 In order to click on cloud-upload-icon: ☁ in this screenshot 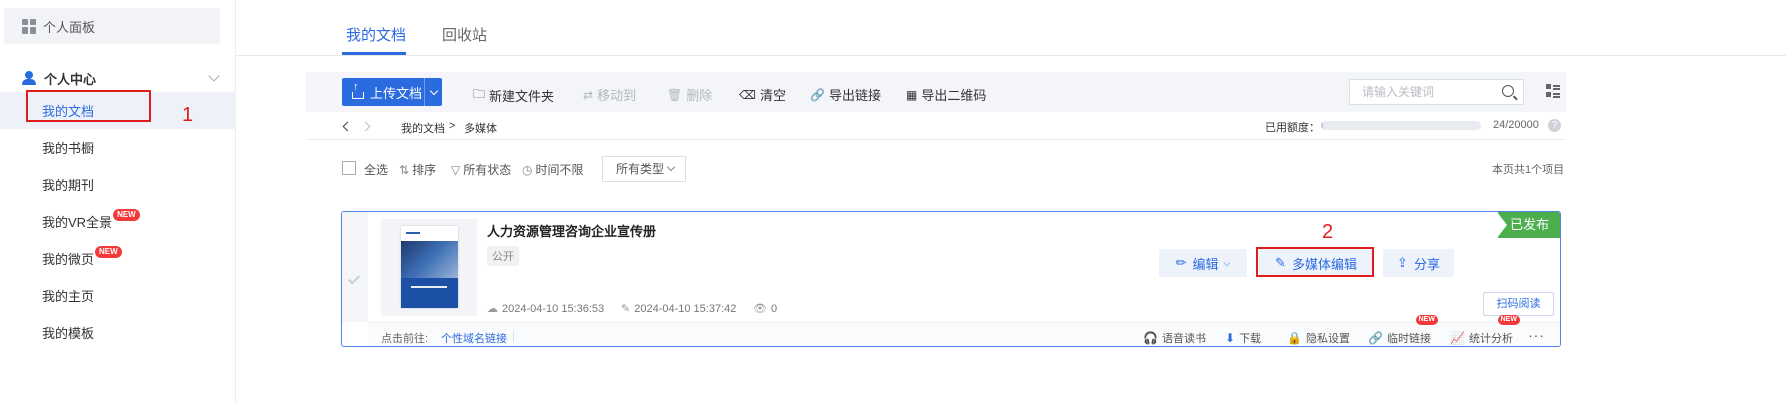, I will do `click(492, 309)`.